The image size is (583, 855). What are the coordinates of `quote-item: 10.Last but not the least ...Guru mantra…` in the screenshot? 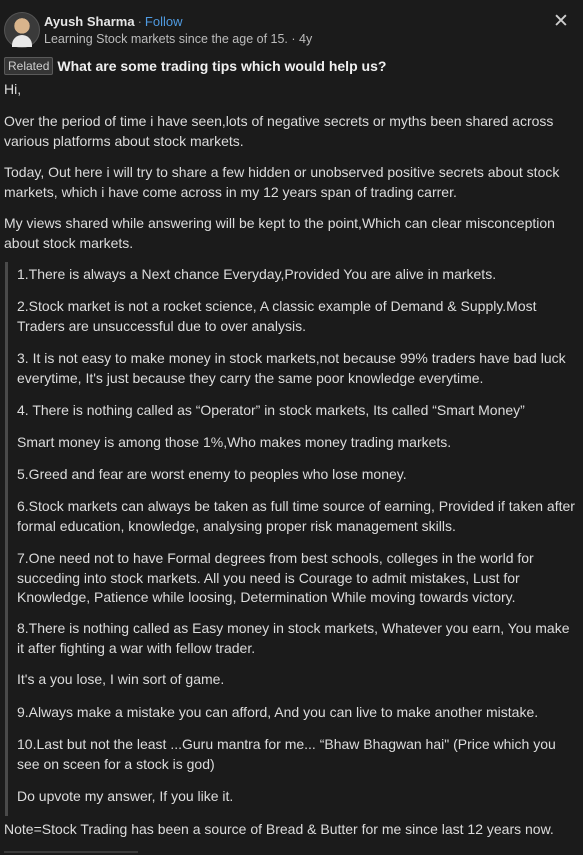 It's located at (286, 754).